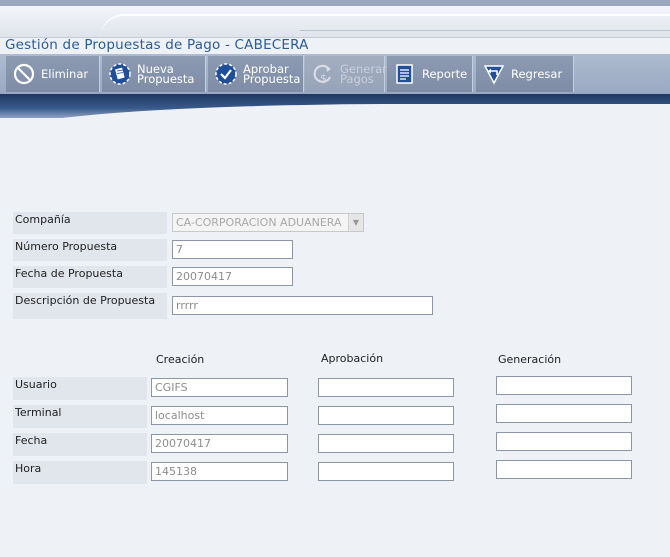 The height and width of the screenshot is (557, 670). I want to click on header-blue-band, so click(335, 114).